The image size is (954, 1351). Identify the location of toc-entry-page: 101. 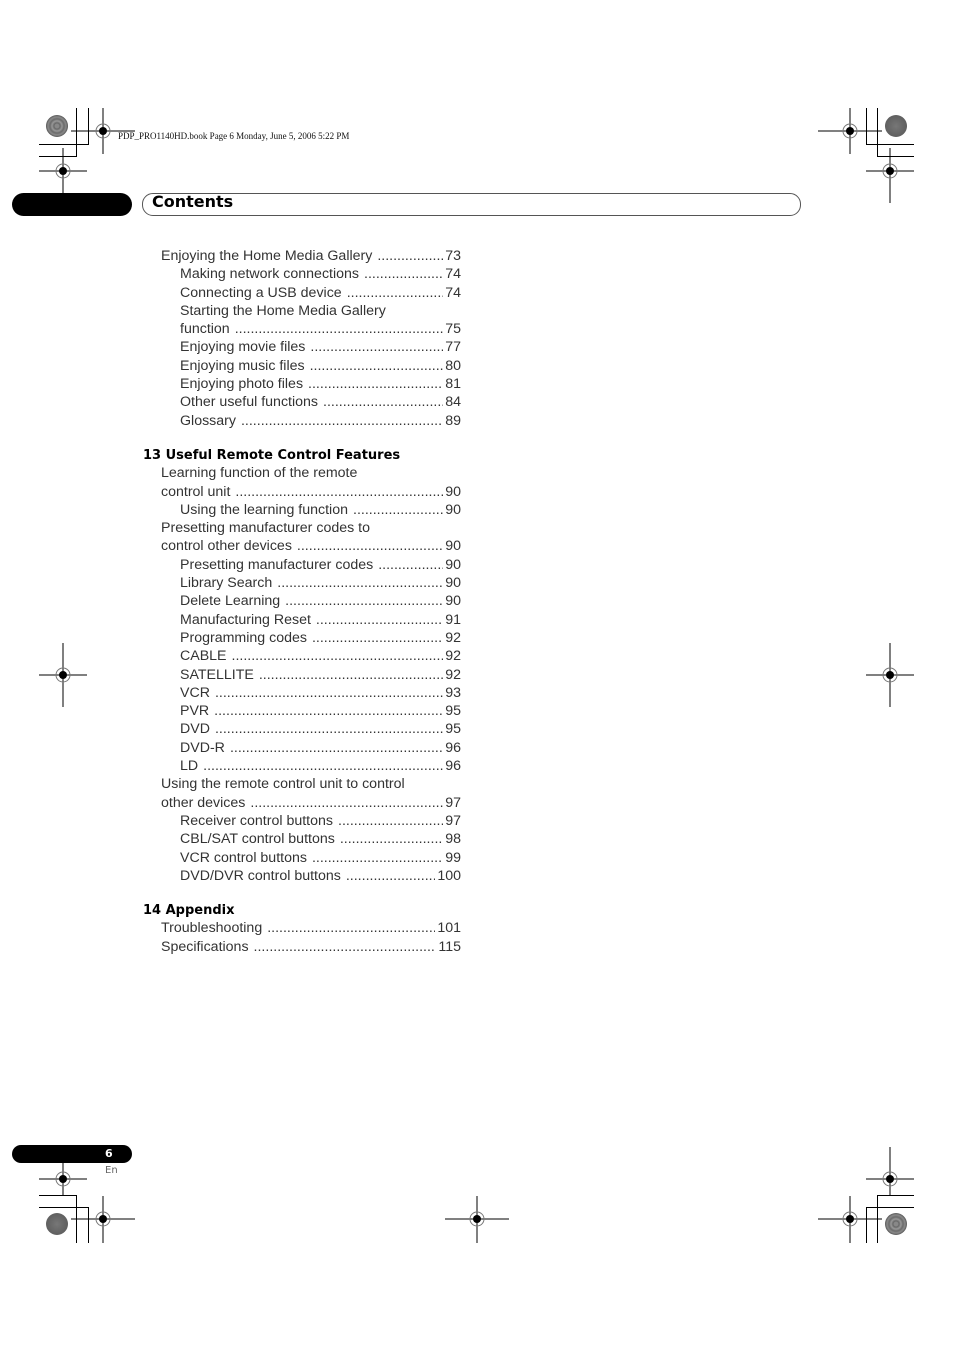
(449, 928).